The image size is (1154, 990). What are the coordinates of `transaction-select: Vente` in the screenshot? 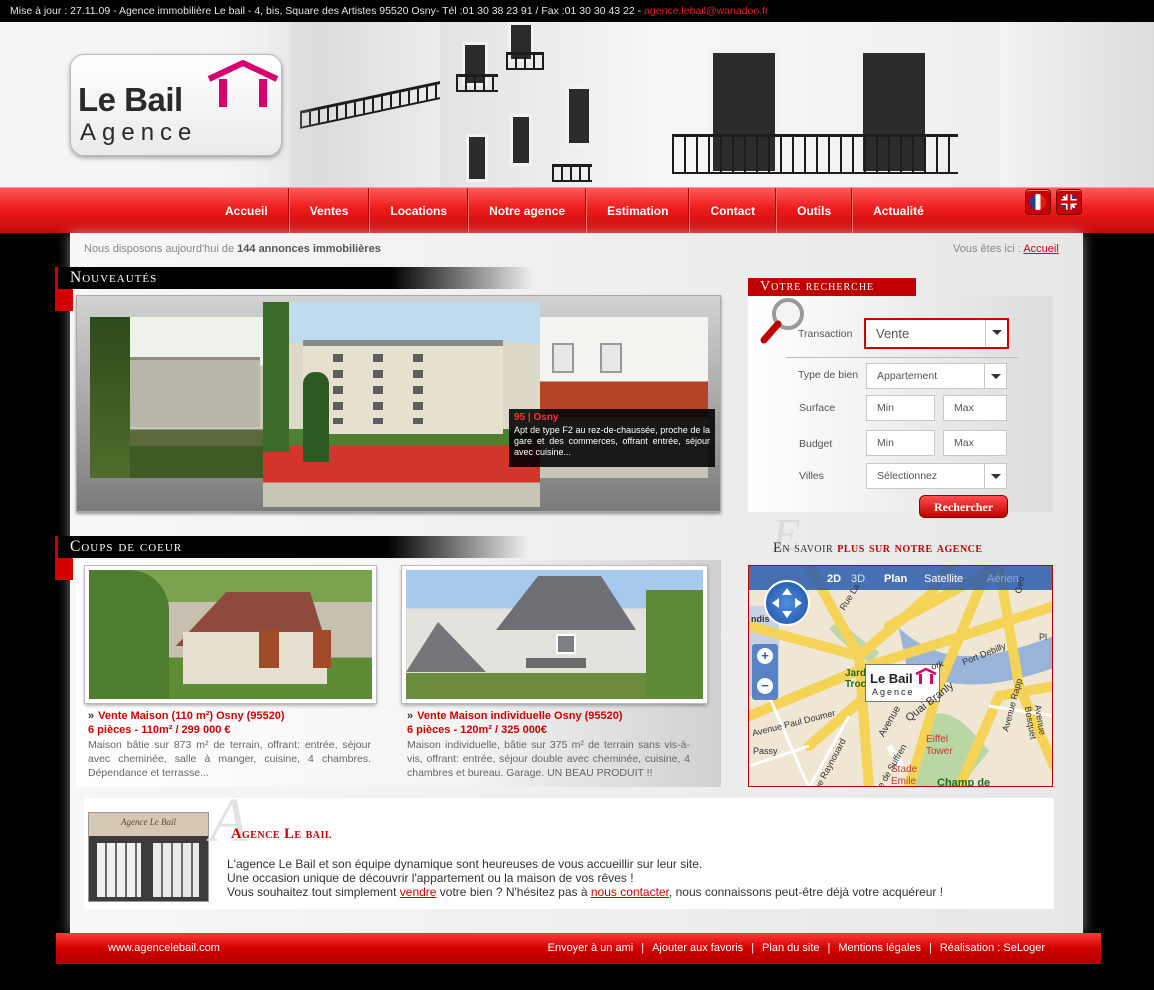 It's located at (936, 333).